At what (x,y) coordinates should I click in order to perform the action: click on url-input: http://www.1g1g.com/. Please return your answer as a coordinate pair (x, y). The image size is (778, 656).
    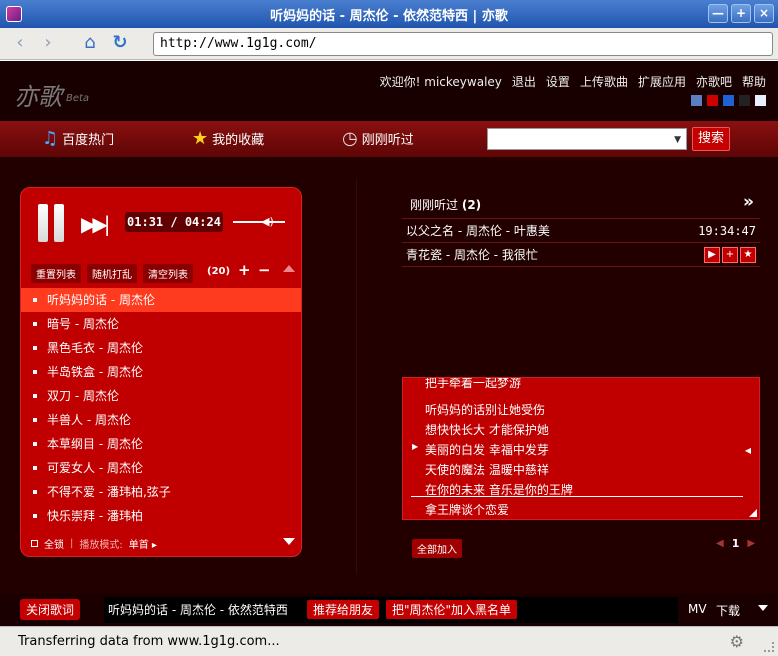
    Looking at the image, I should click on (463, 44).